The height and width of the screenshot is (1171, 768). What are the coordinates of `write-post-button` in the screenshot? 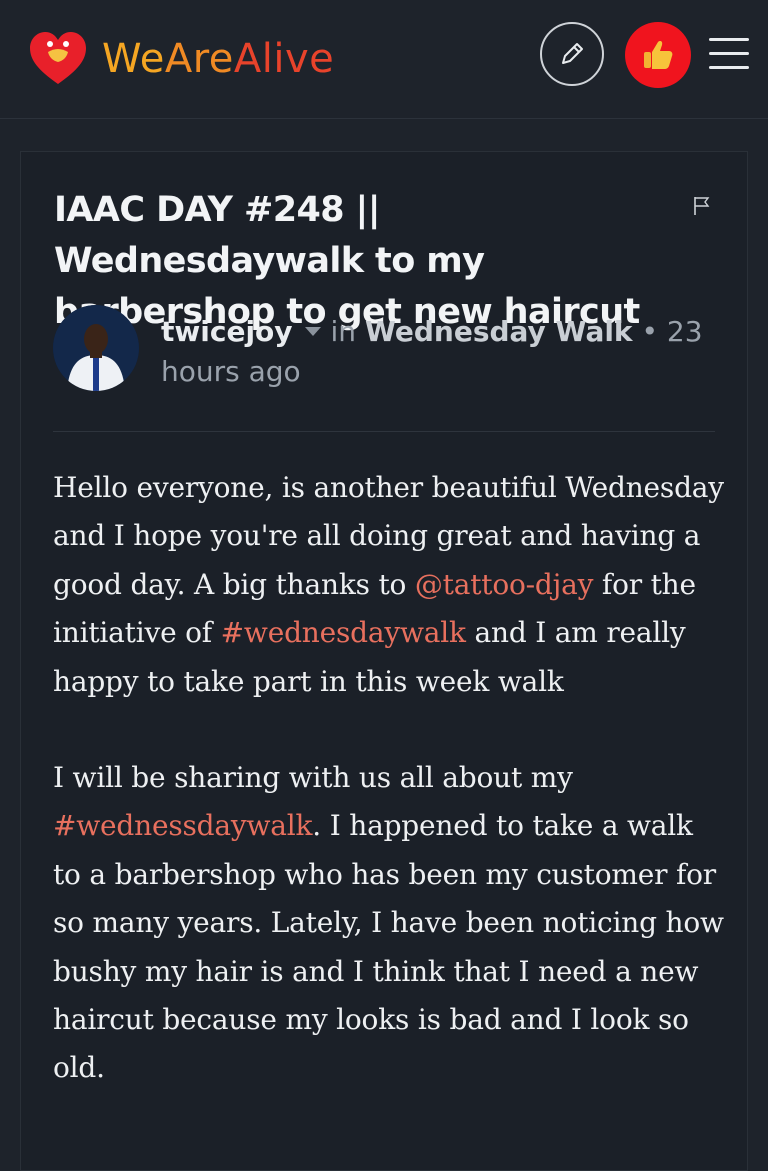 It's located at (572, 54).